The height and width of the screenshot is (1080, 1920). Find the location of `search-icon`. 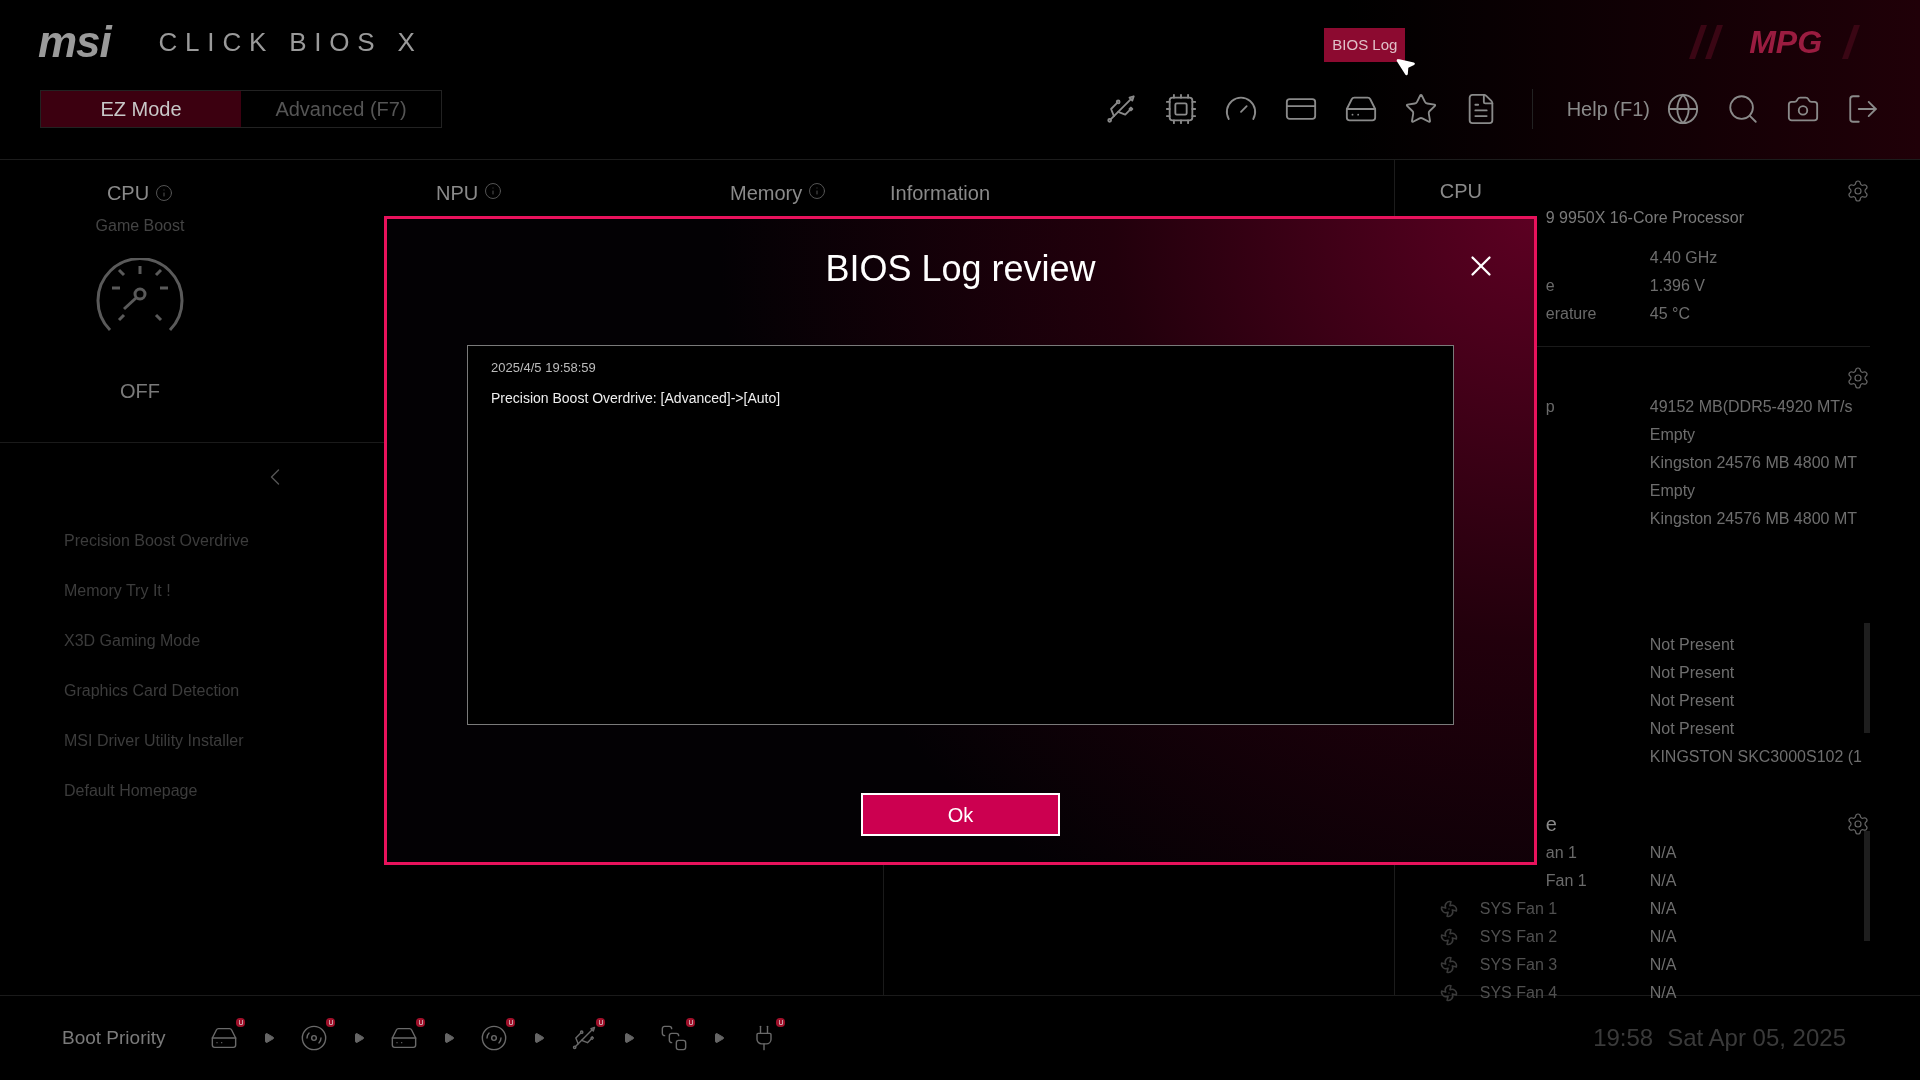

search-icon is located at coordinates (1743, 109).